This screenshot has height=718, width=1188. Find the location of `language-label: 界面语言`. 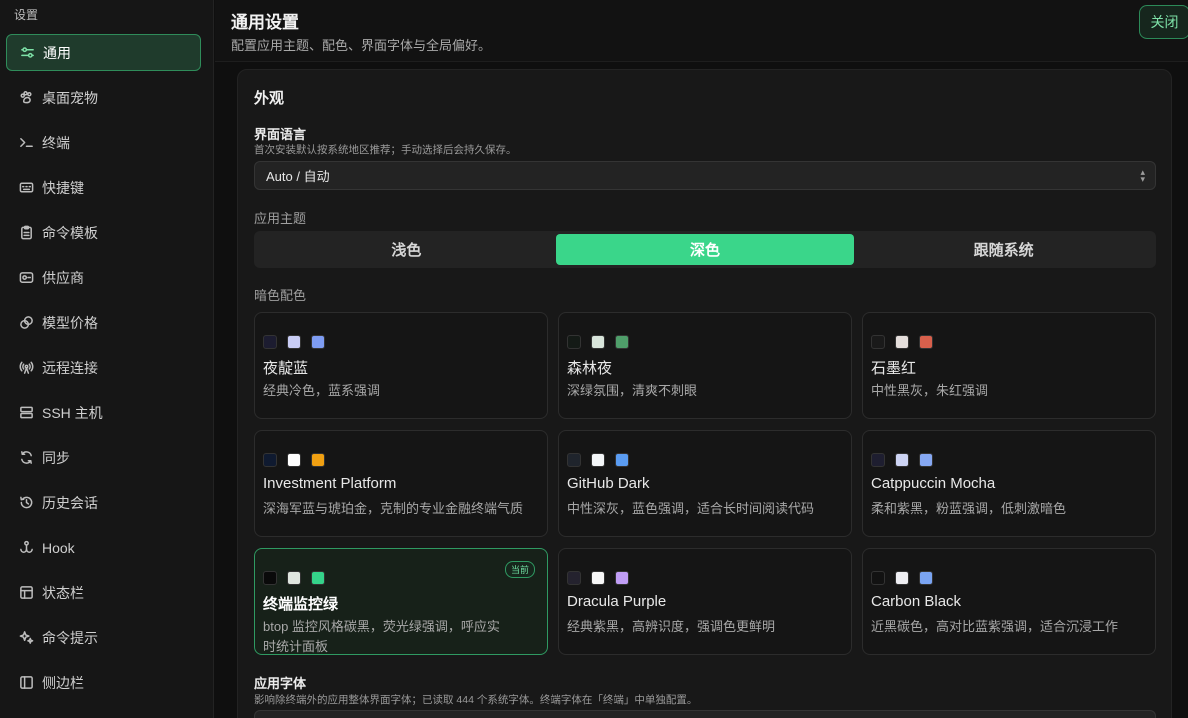

language-label: 界面语言 is located at coordinates (280, 134).